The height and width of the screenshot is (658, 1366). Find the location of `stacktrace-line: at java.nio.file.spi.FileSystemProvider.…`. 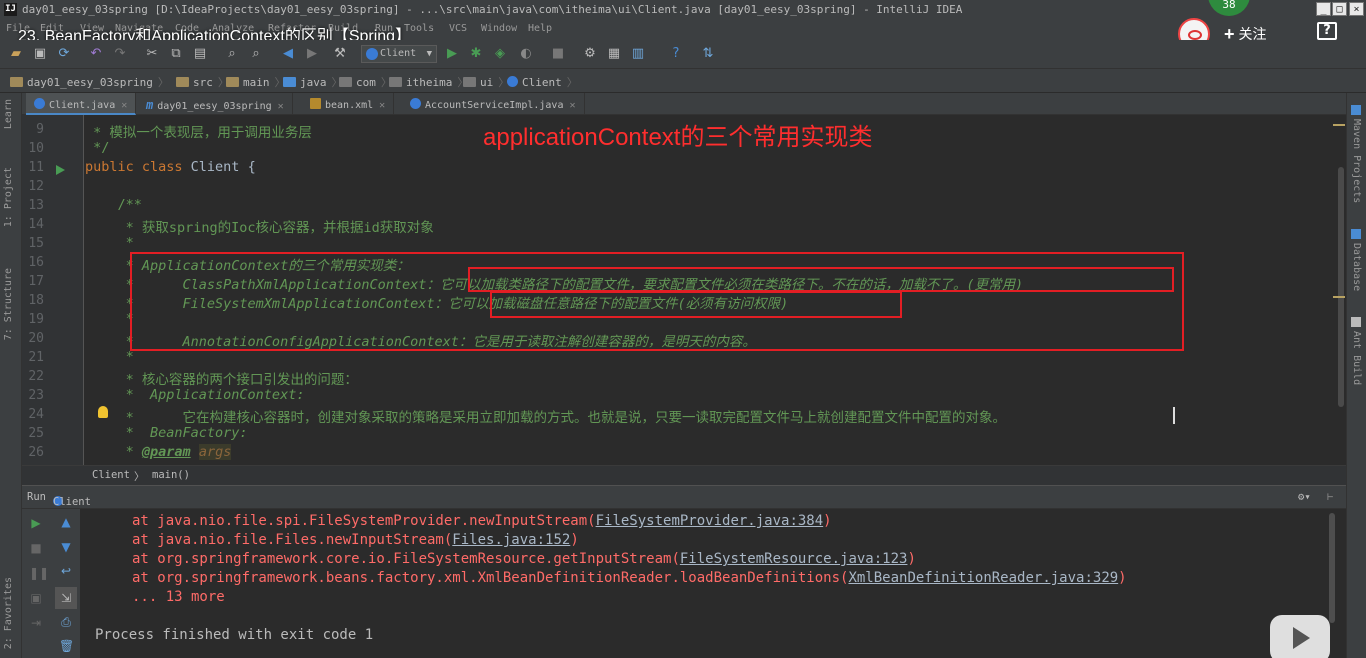

stacktrace-line: at java.nio.file.spi.FileSystemProvider.… is located at coordinates (482, 521).